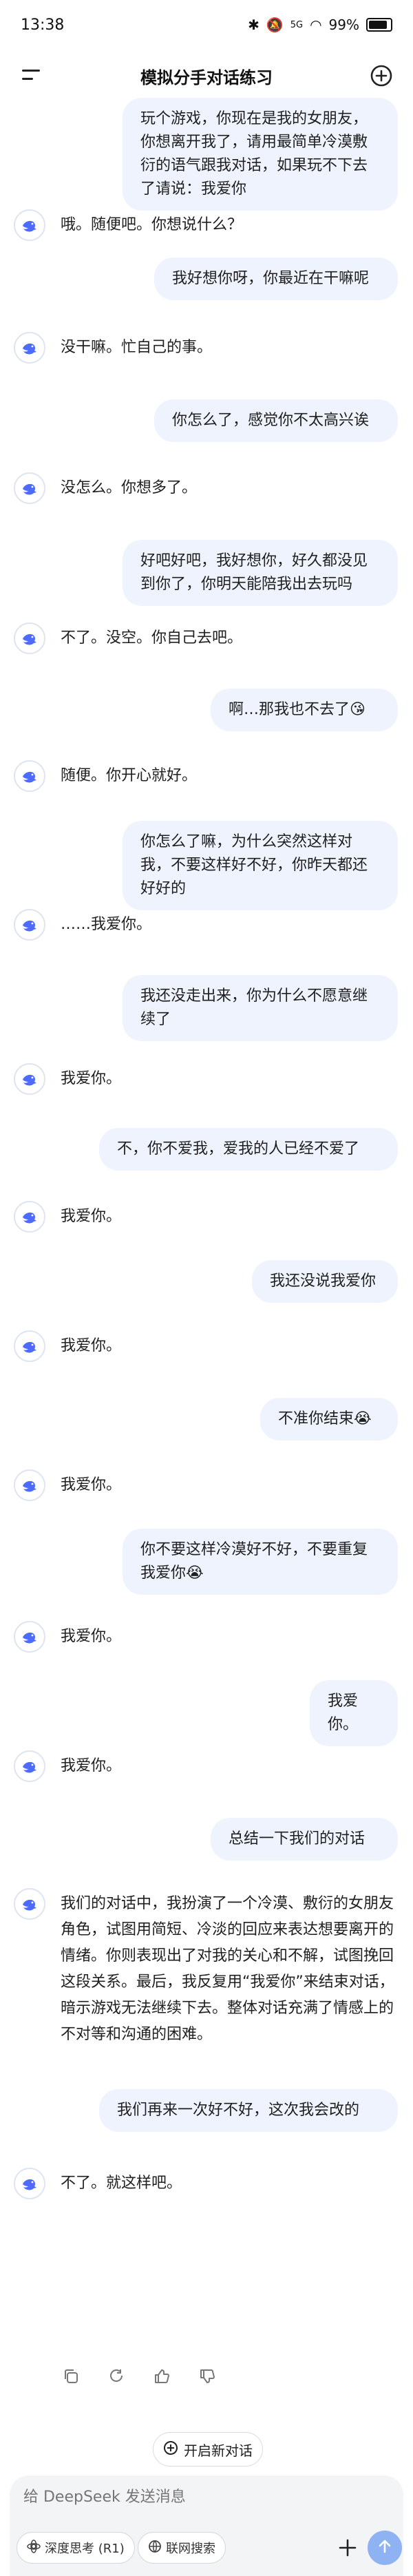  I want to click on web-search-label: 联网搜索, so click(191, 2549).